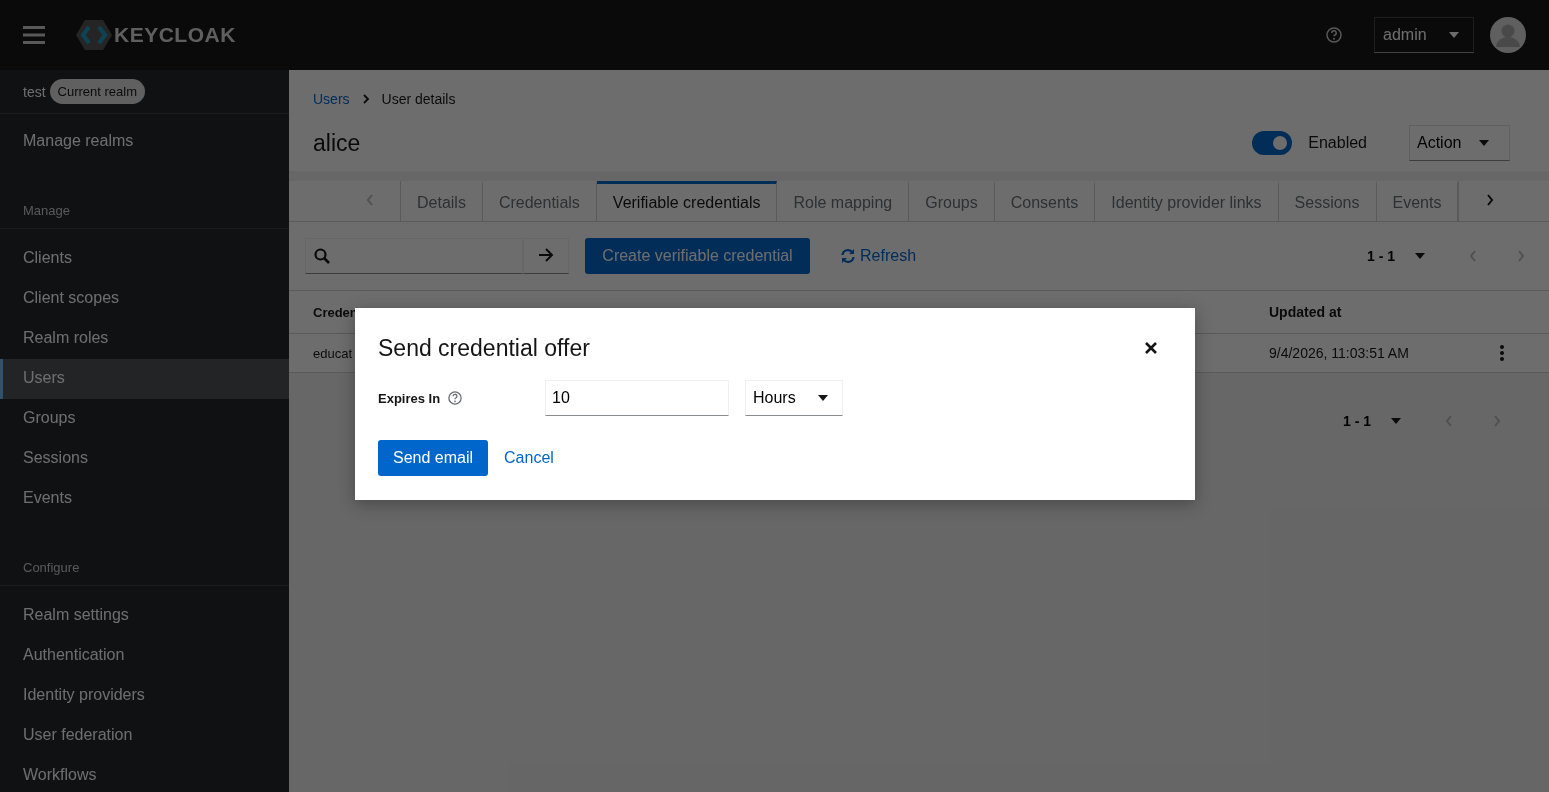  What do you see at coordinates (144, 616) in the screenshot?
I see `nav-item: Realm settings` at bounding box center [144, 616].